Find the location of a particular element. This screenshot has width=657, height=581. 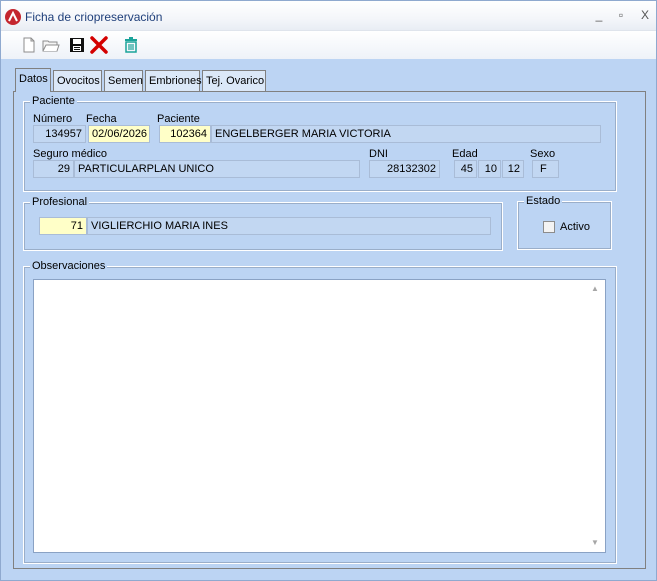

tab-semen: Semen is located at coordinates (123, 80).